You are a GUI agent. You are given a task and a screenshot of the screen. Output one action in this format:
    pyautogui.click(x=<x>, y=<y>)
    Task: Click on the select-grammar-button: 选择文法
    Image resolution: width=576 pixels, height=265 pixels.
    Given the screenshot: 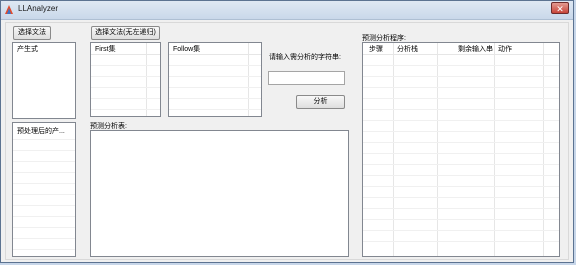 What is the action you would take?
    pyautogui.click(x=32, y=33)
    